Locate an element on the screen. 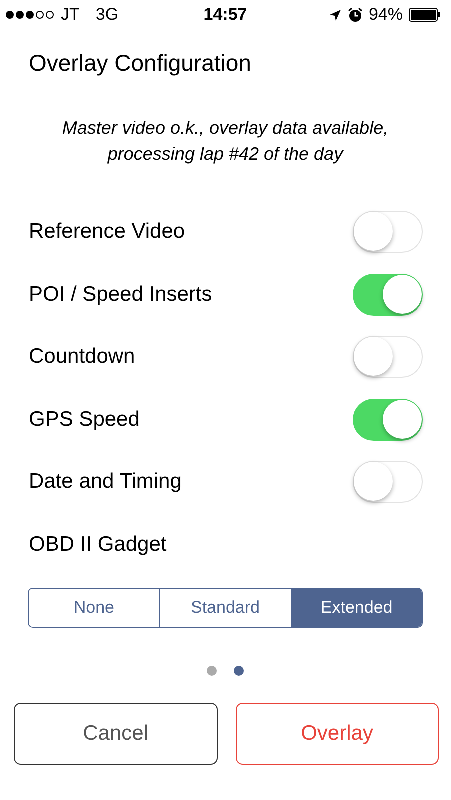  gadget-label: OBD II Gadget is located at coordinates (98, 544).